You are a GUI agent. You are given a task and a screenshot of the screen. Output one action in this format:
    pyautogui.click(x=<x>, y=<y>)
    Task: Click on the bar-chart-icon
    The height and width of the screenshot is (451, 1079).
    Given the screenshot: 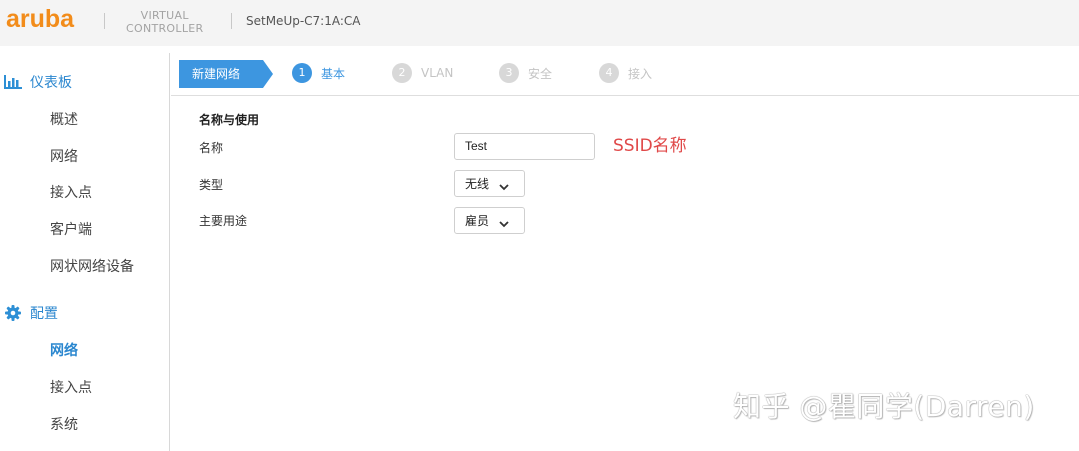 What is the action you would take?
    pyautogui.click(x=13, y=82)
    